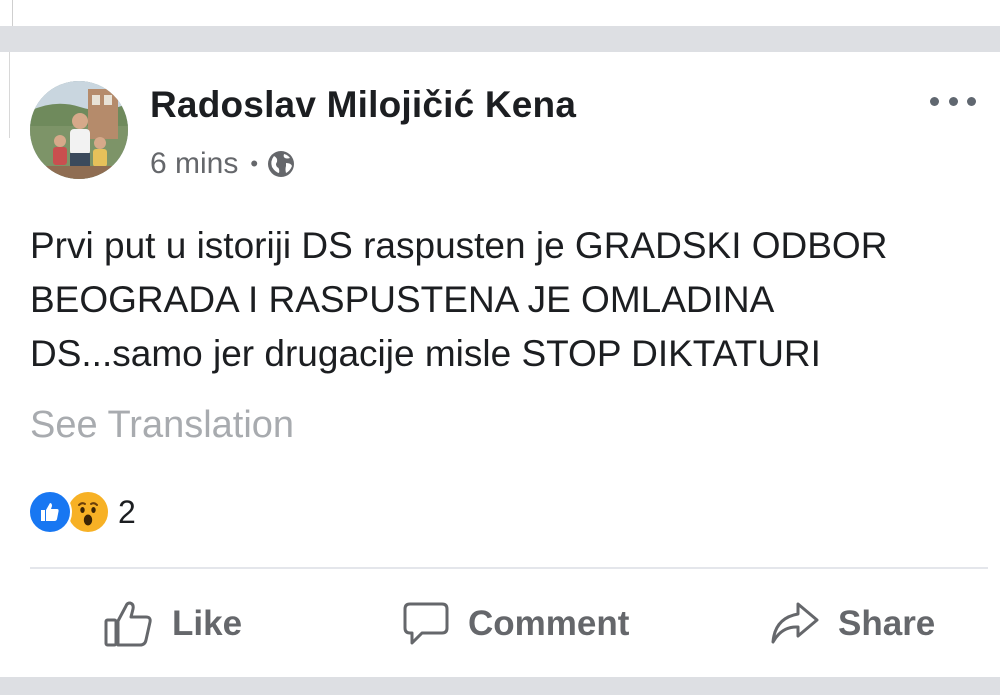 The width and height of the screenshot is (1000, 695). I want to click on avatar-photo, so click(79, 130).